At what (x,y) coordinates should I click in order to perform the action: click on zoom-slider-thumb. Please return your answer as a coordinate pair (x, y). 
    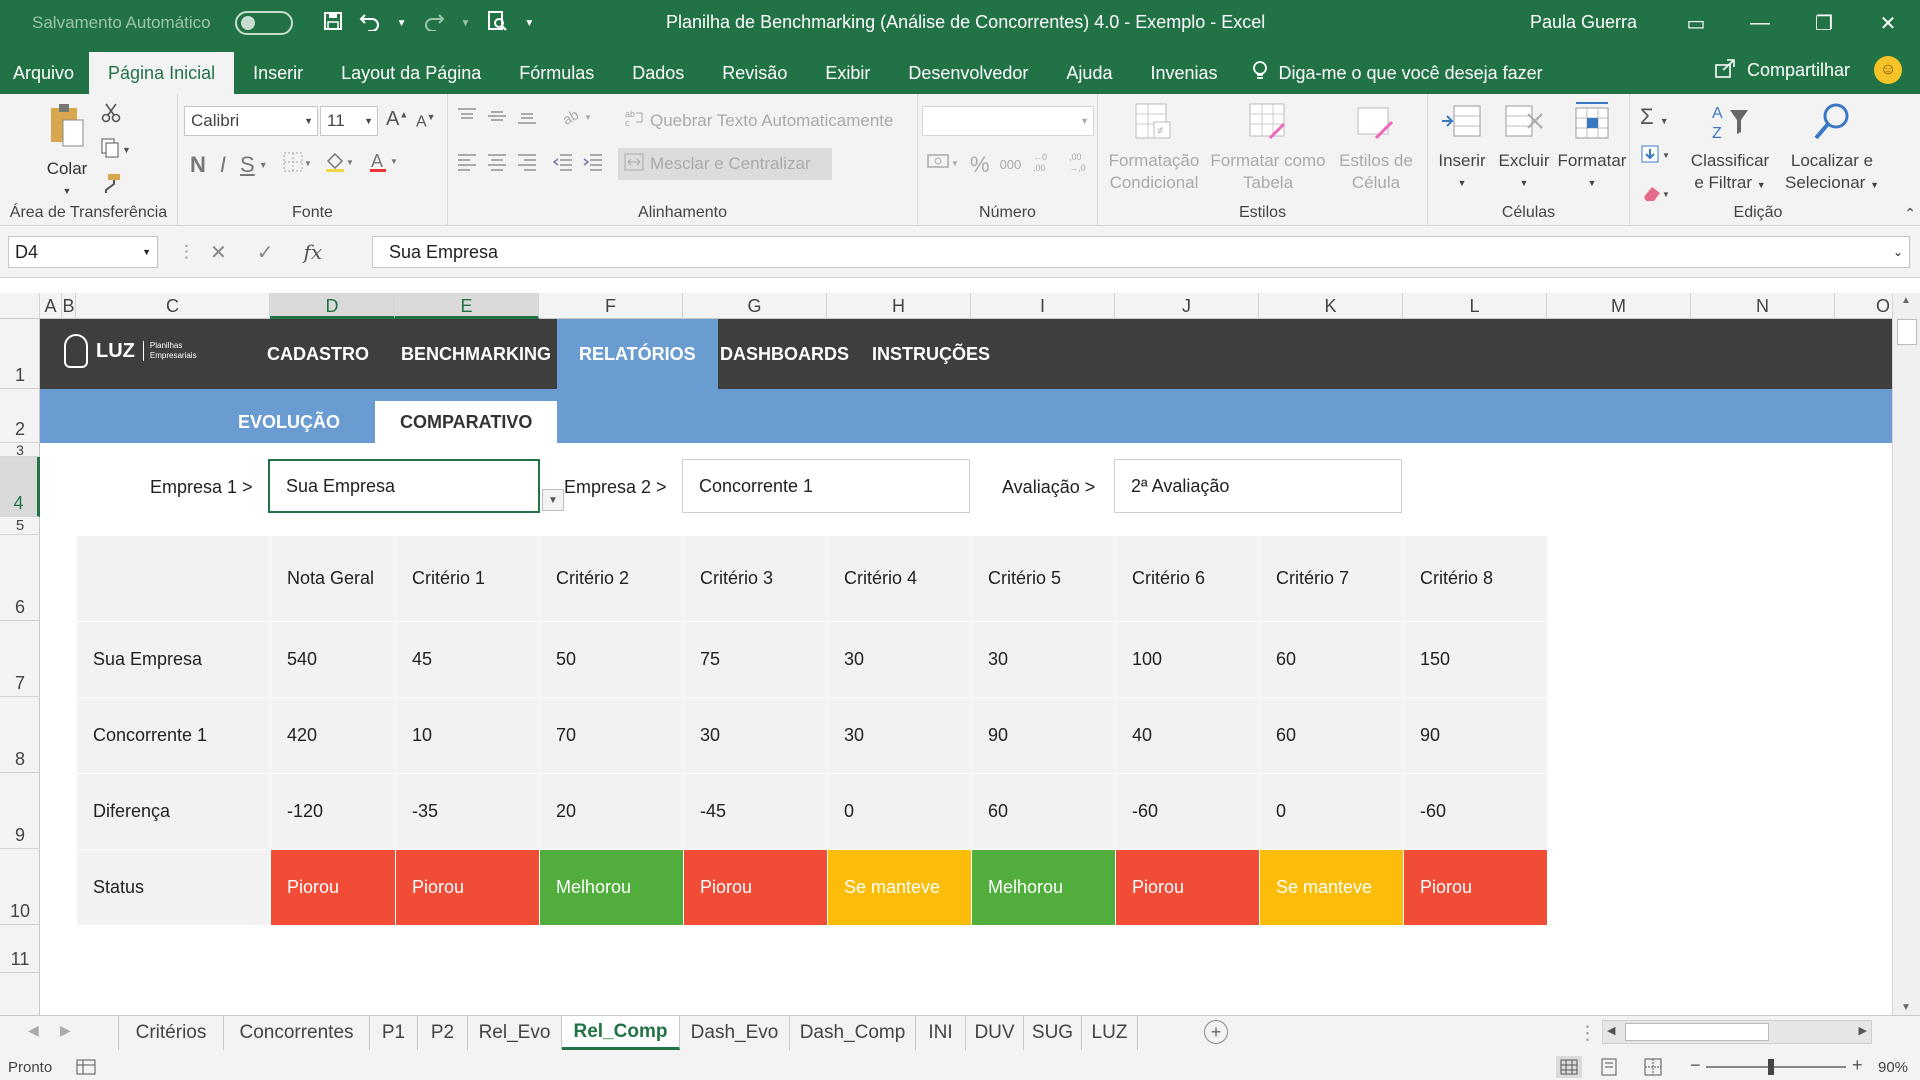
    Looking at the image, I should click on (1771, 1067).